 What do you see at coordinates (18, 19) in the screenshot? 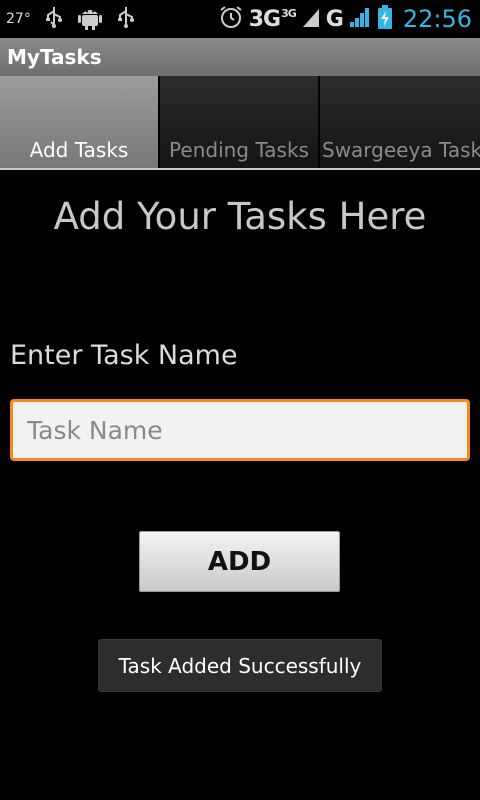
I see `temperature-text: 27°` at bounding box center [18, 19].